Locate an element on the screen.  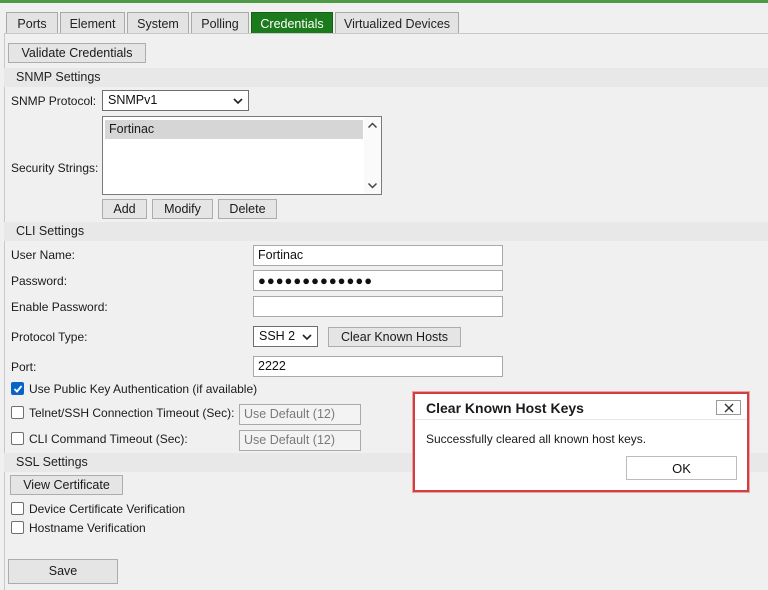
protocol-type-label: Protocol Type: is located at coordinates (49, 337).